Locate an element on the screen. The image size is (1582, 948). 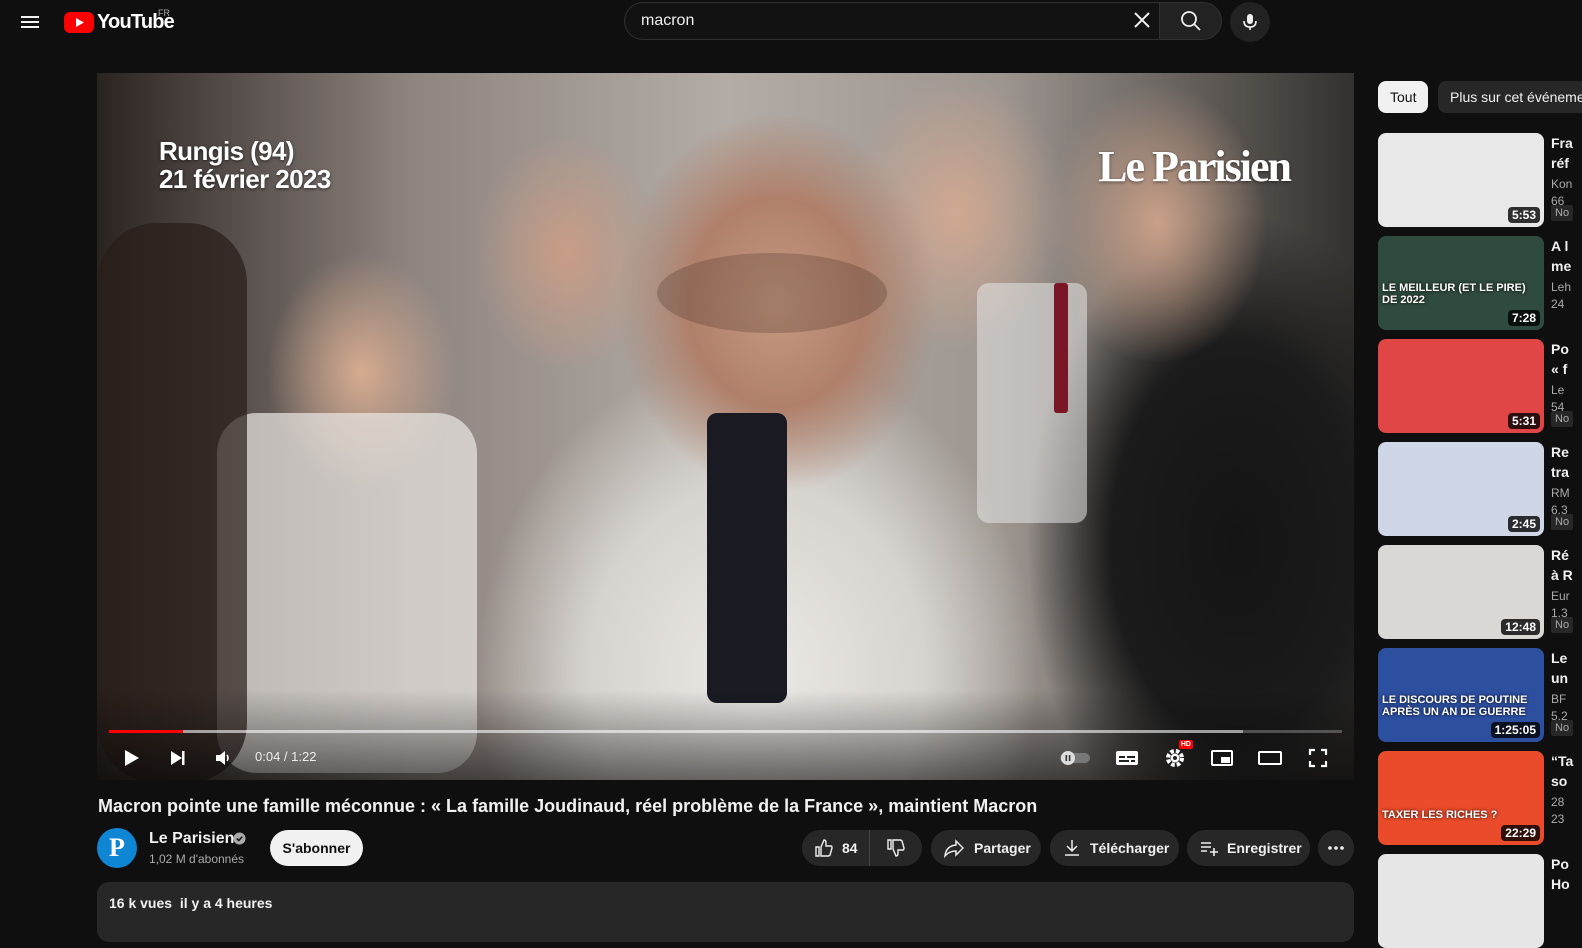
dislike-button is located at coordinates (896, 848).